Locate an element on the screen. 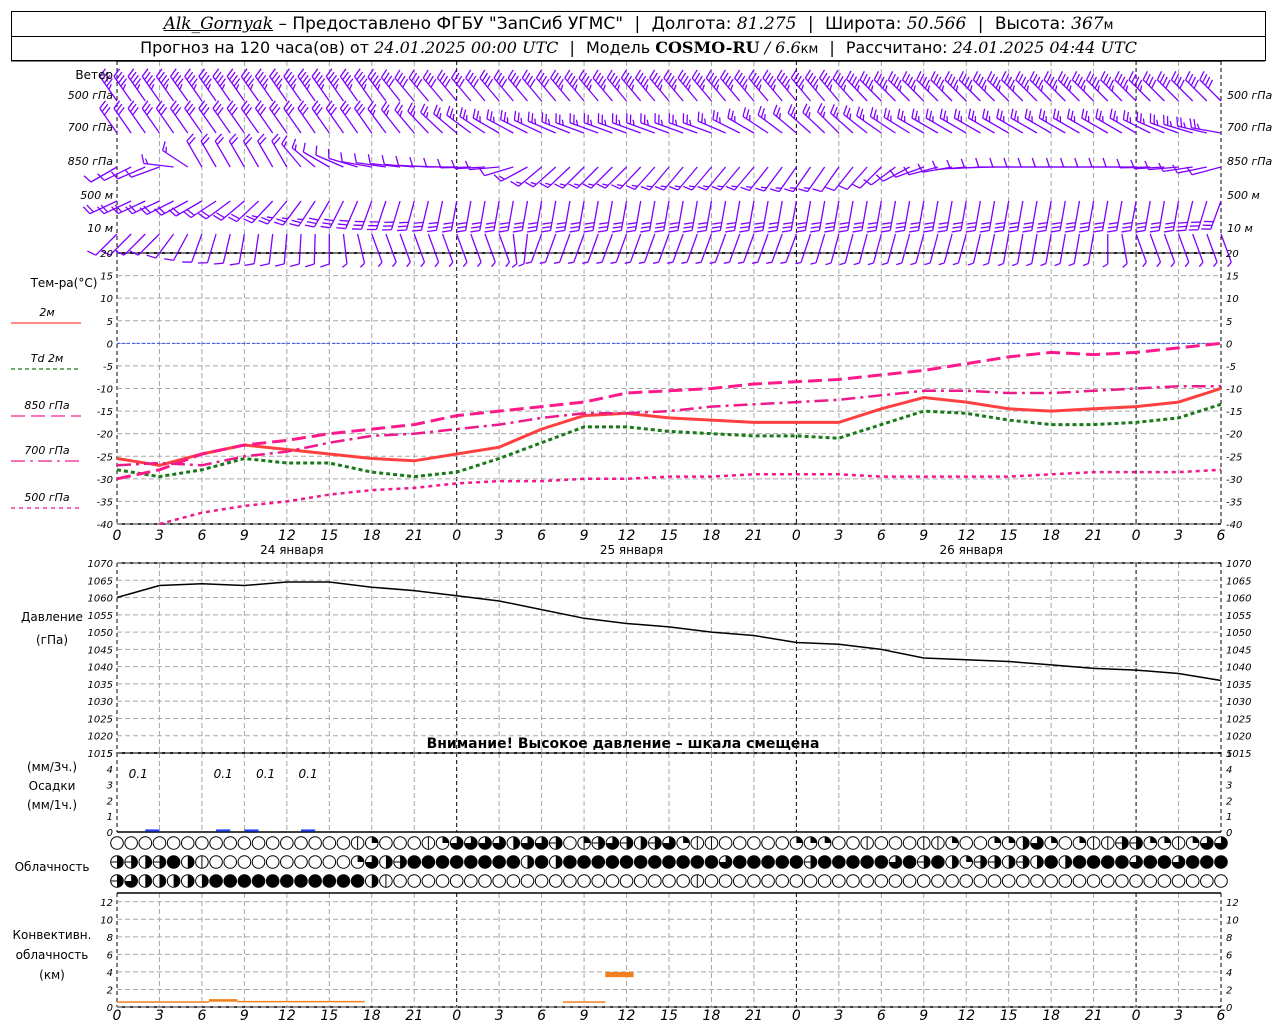  x-tick-label: 0 is located at coordinates (456, 1016).